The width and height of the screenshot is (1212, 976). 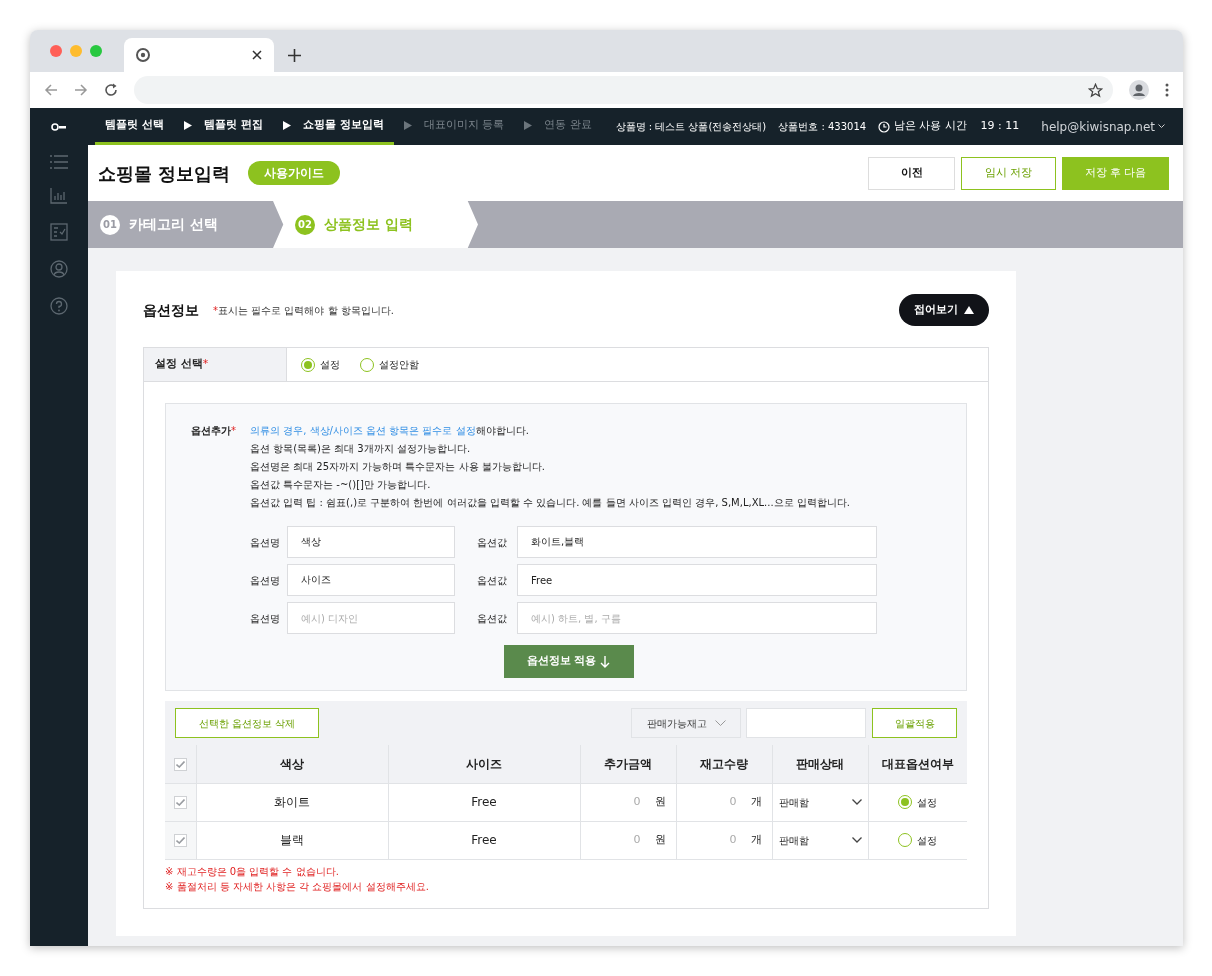 I want to click on progress-step: 템플릿 선택, so click(x=134, y=125).